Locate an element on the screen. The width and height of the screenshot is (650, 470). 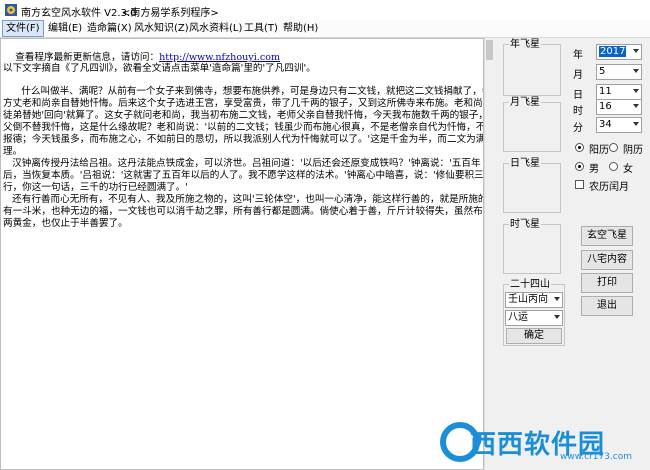
text-line: 行，你这一句话，三千的功行已经圆满了。' is located at coordinates (95, 187).